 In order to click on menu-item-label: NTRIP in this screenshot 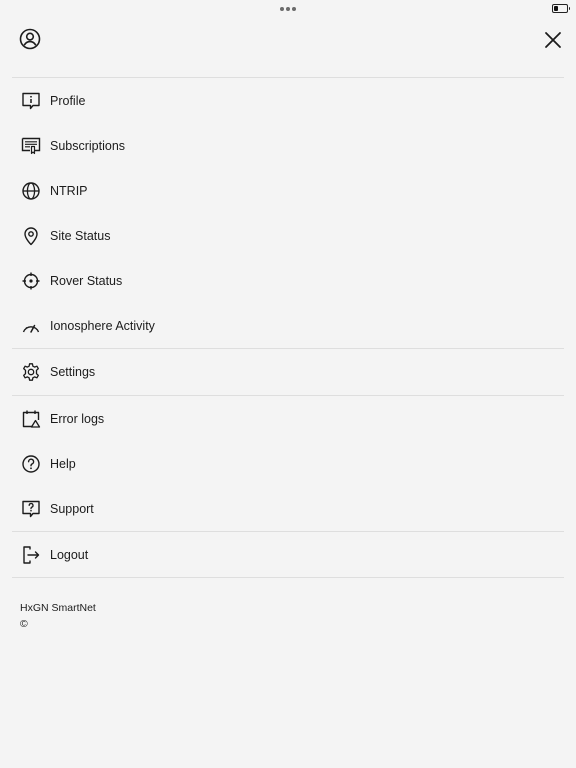, I will do `click(69, 191)`.